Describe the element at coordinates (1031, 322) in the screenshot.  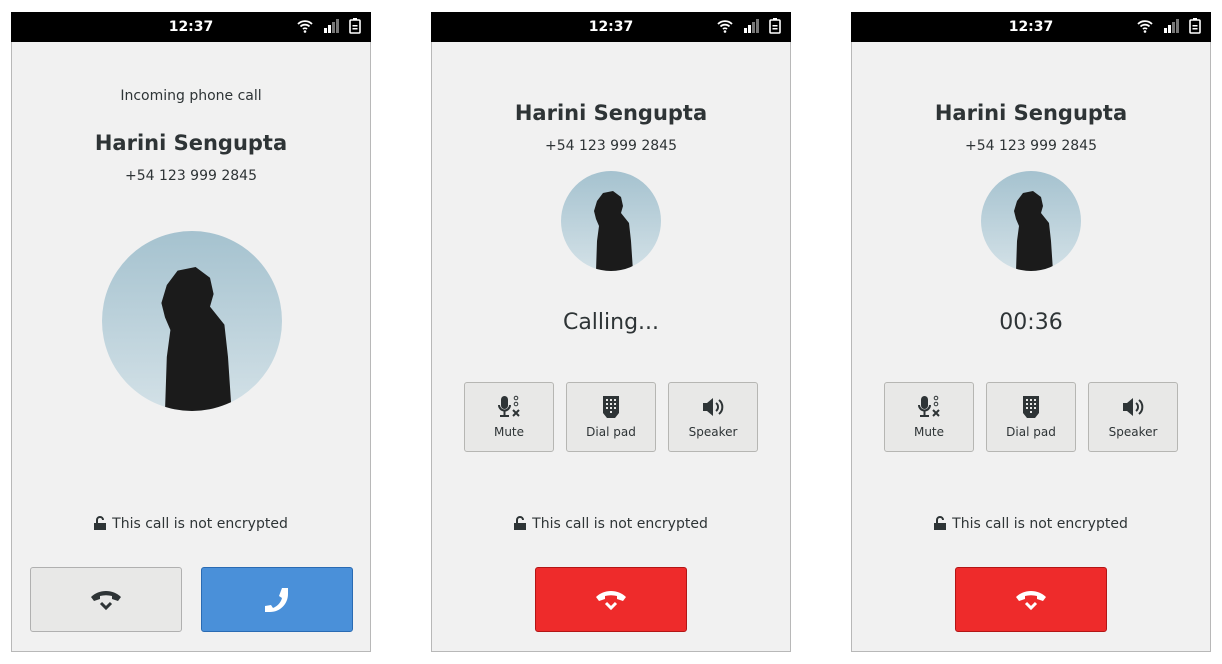
I see `call-duration: 00:36` at that location.